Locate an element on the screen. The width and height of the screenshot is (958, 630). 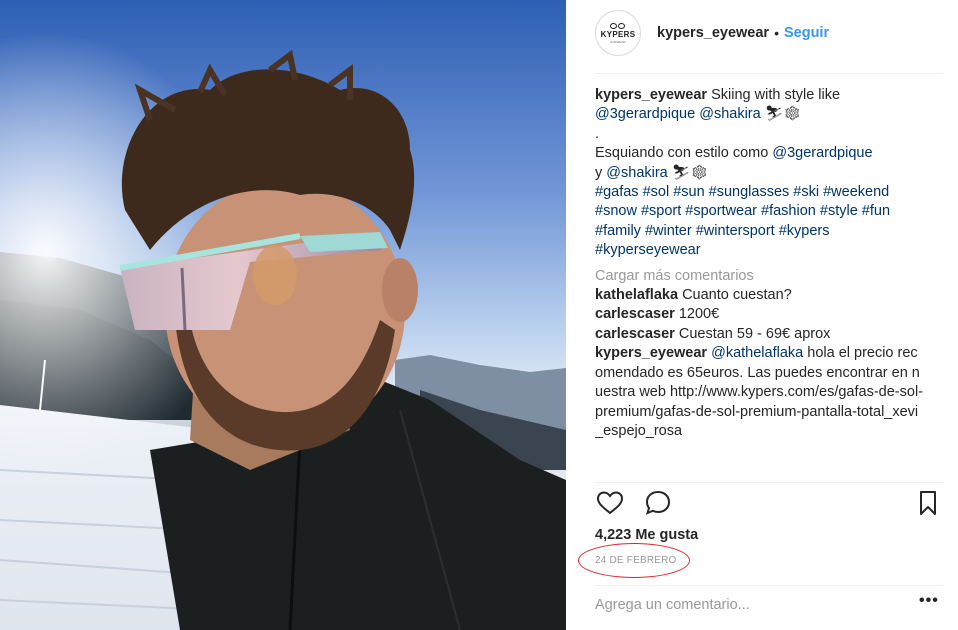
avatar: KYPERS EYEWEAR is located at coordinates (618, 33).